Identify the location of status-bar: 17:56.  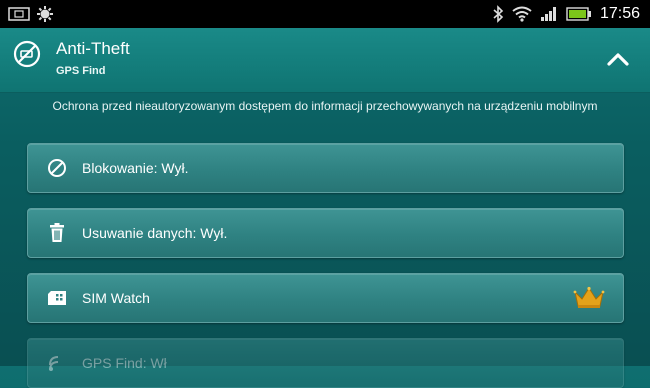
(325, 14).